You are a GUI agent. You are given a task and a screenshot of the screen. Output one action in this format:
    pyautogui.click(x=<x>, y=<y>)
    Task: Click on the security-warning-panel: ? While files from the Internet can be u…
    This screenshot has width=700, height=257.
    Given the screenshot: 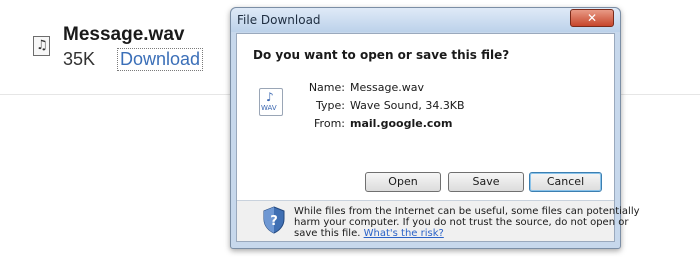 What is the action you would take?
    pyautogui.click(x=438, y=221)
    